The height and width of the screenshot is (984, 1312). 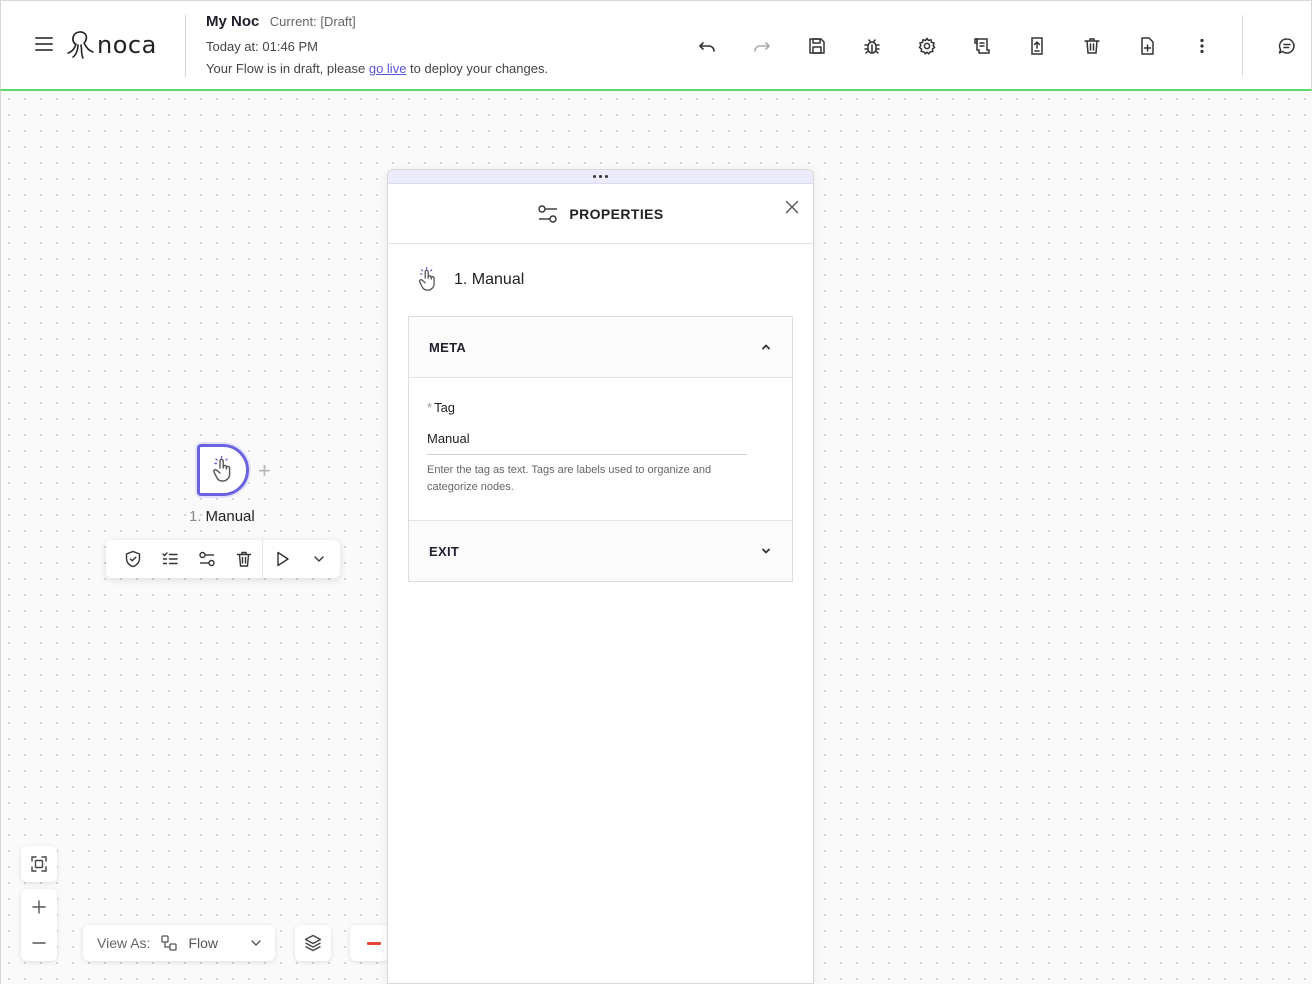 I want to click on status-indicator-button, so click(x=370, y=943).